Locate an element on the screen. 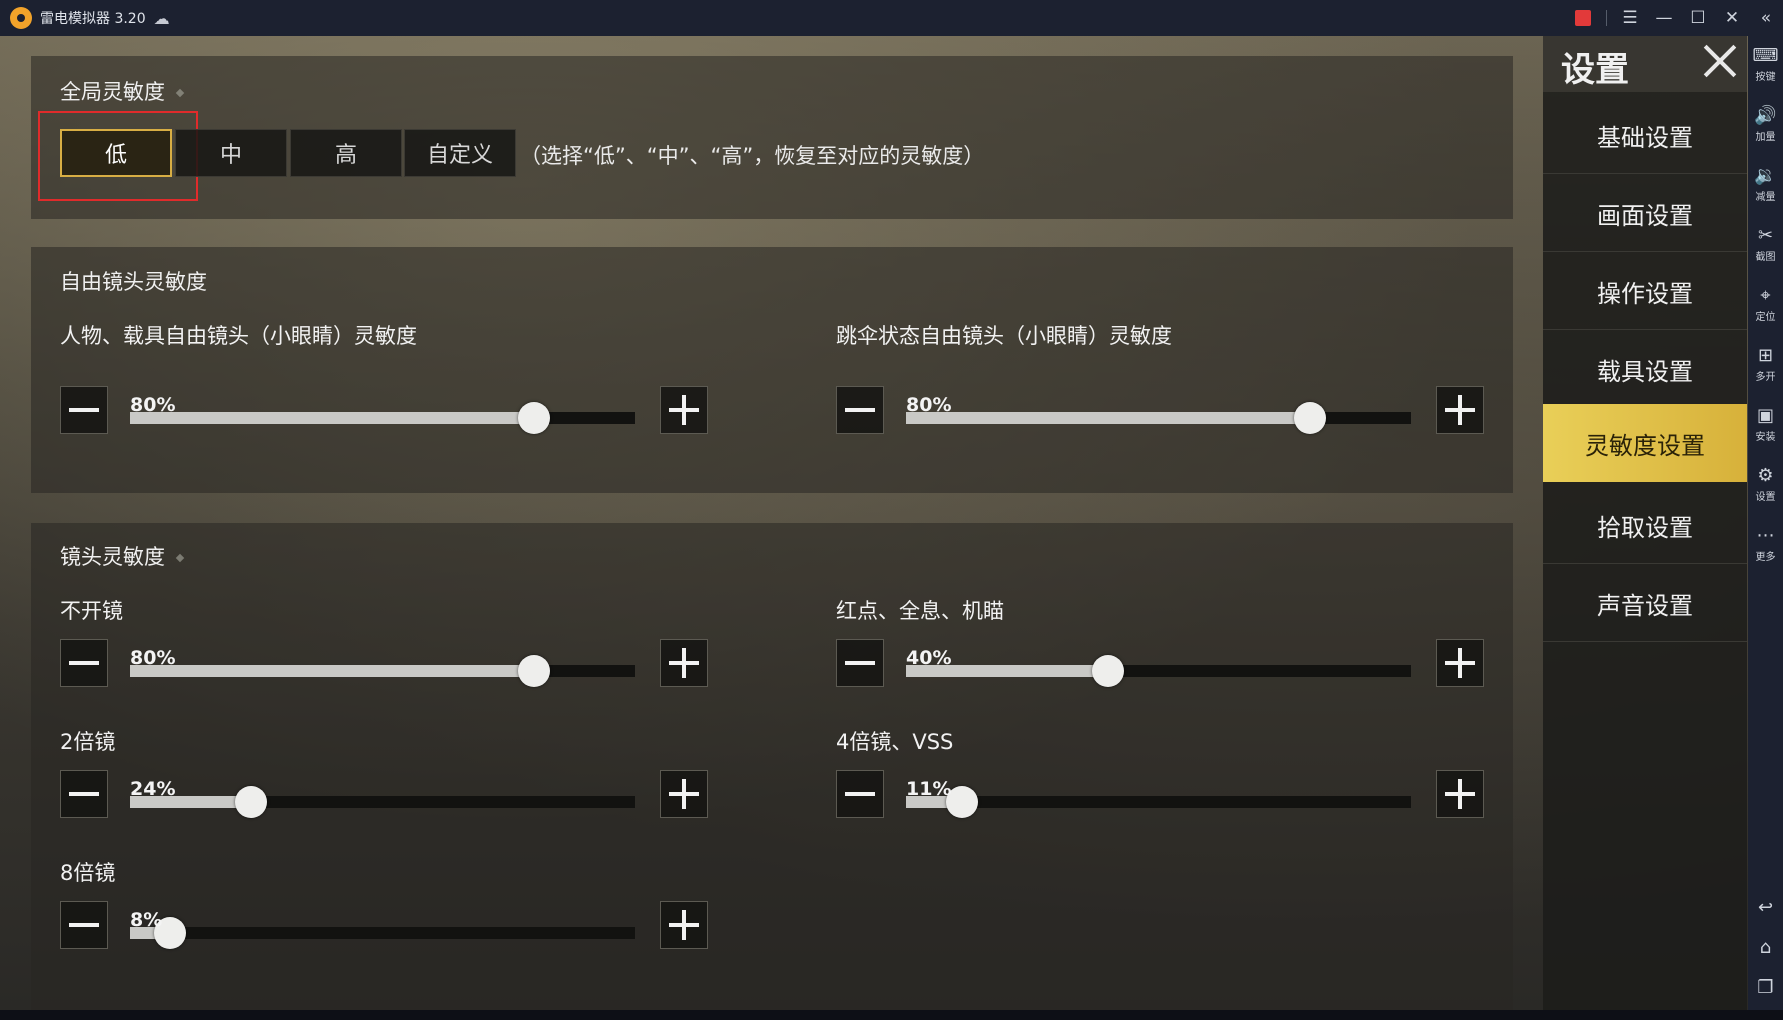  section-title-global: 全局灵敏度 is located at coordinates (122, 91).